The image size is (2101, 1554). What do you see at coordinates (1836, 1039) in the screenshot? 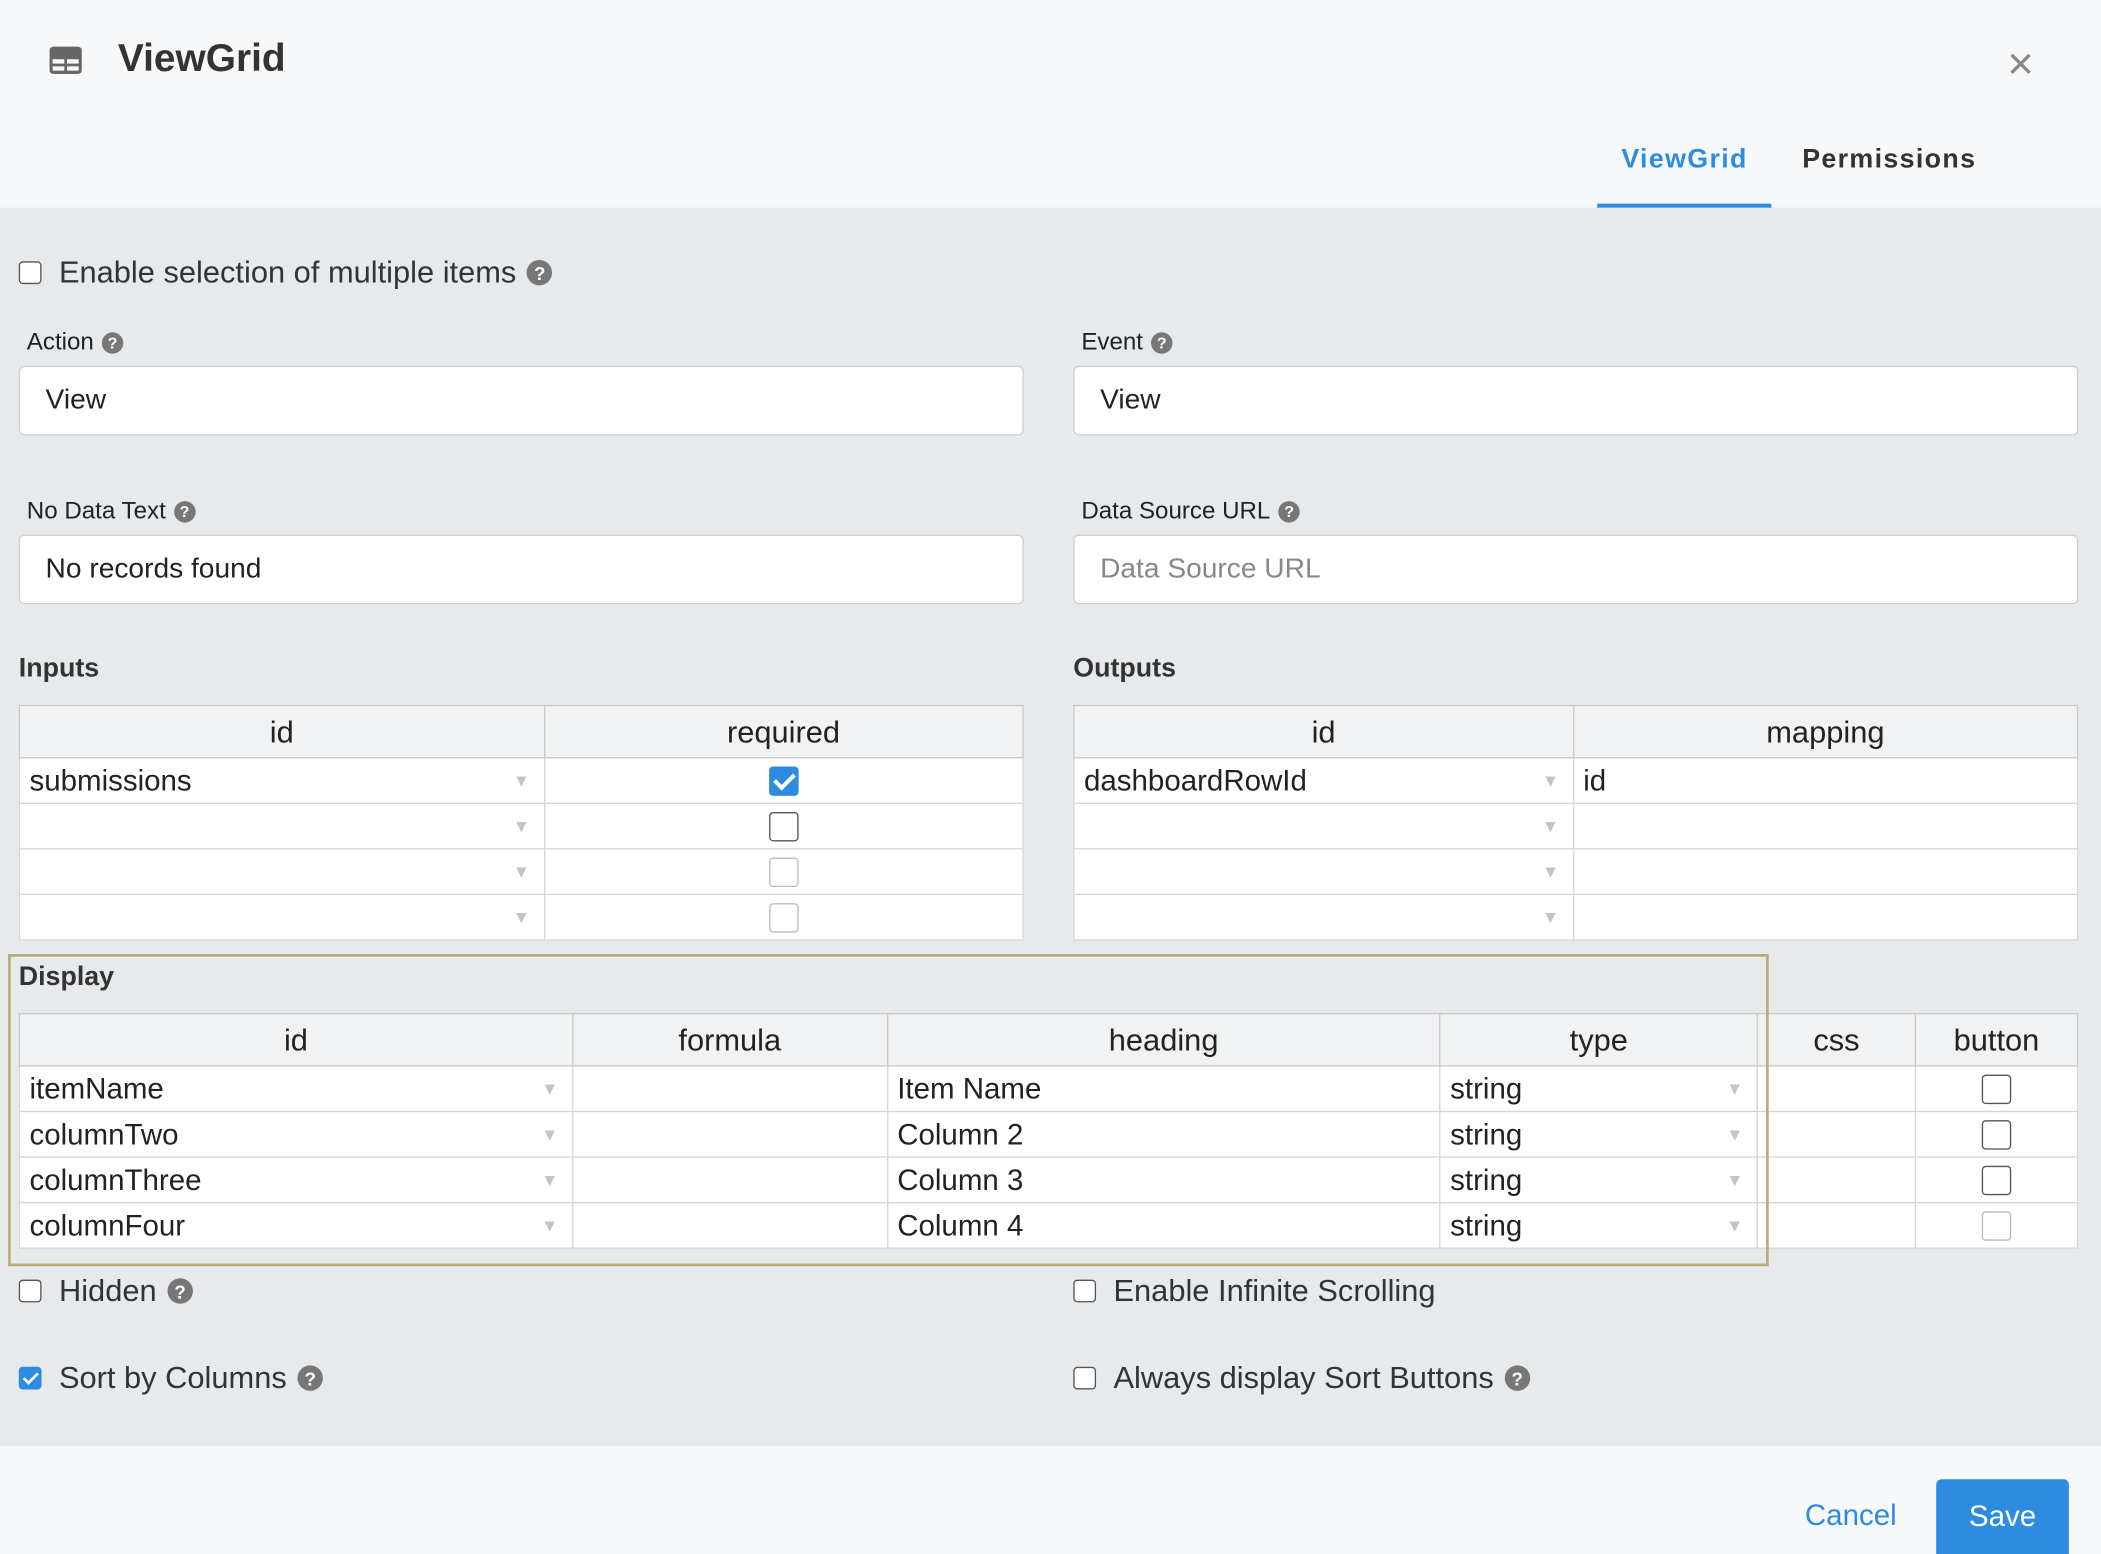
I see `column-header-css: css` at bounding box center [1836, 1039].